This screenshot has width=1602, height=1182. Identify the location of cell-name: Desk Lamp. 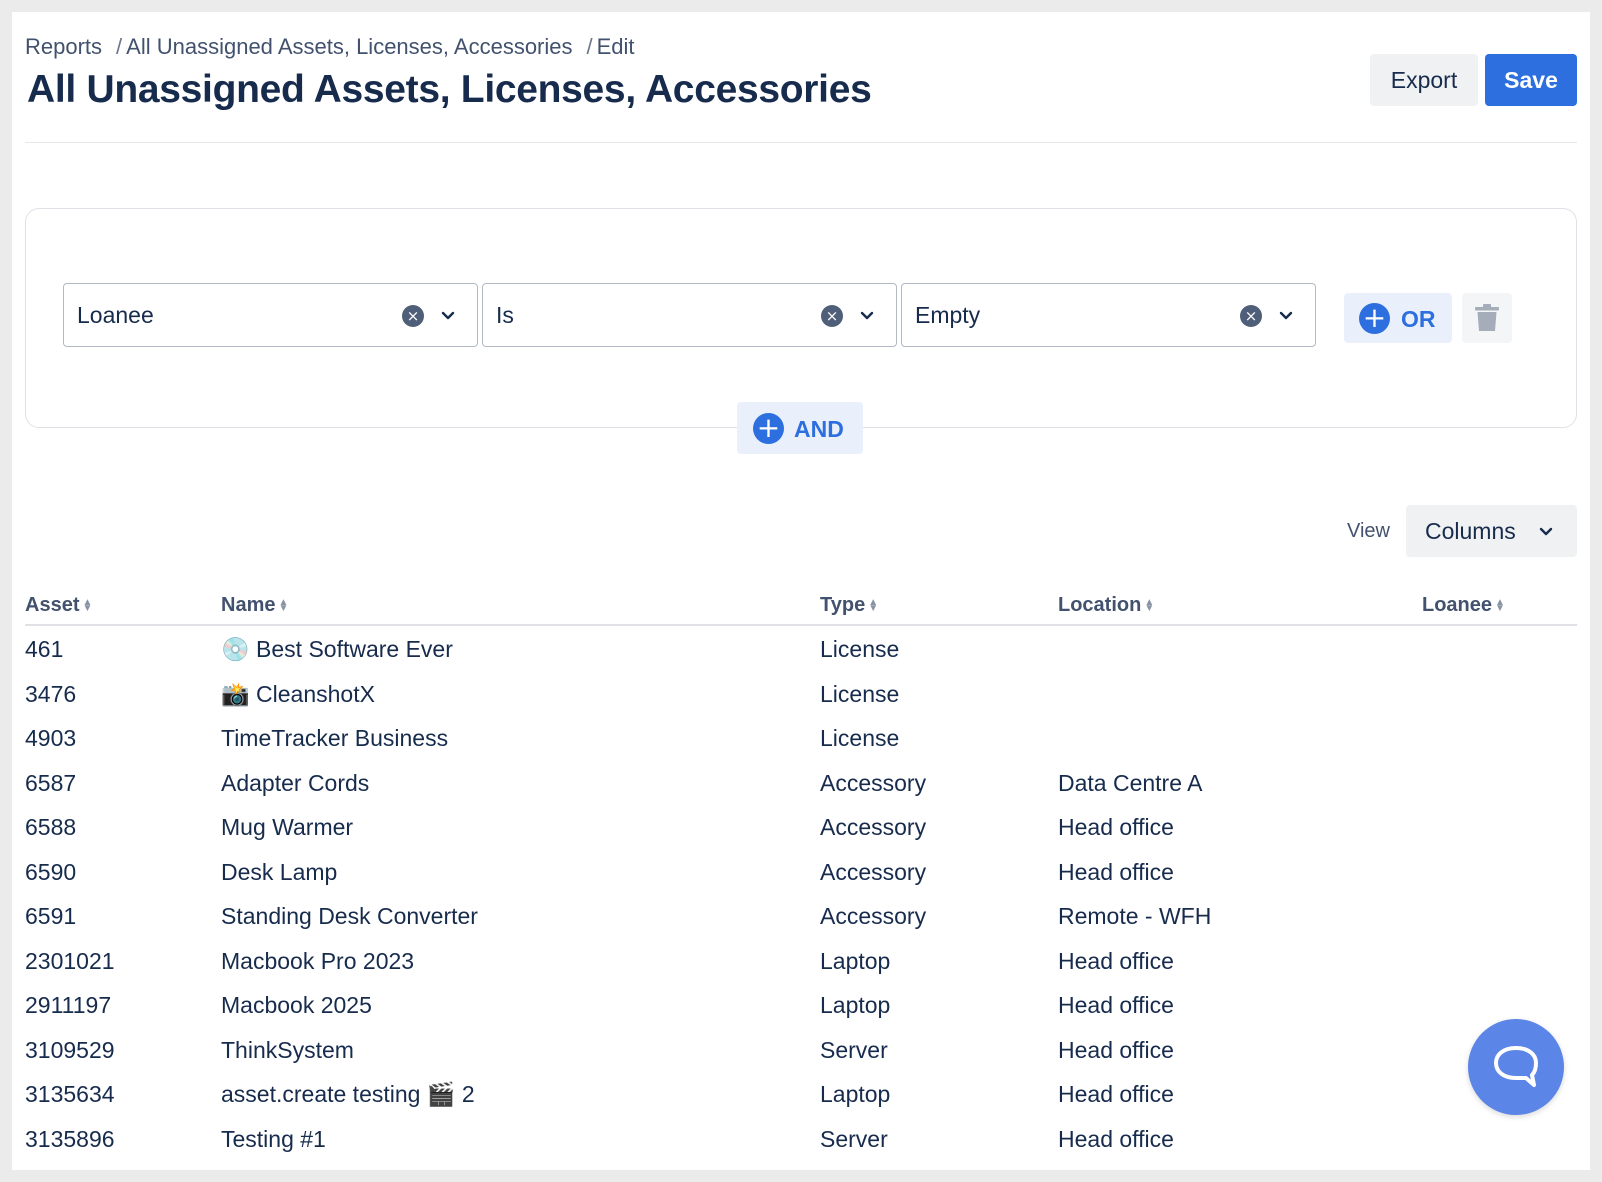
(279, 871).